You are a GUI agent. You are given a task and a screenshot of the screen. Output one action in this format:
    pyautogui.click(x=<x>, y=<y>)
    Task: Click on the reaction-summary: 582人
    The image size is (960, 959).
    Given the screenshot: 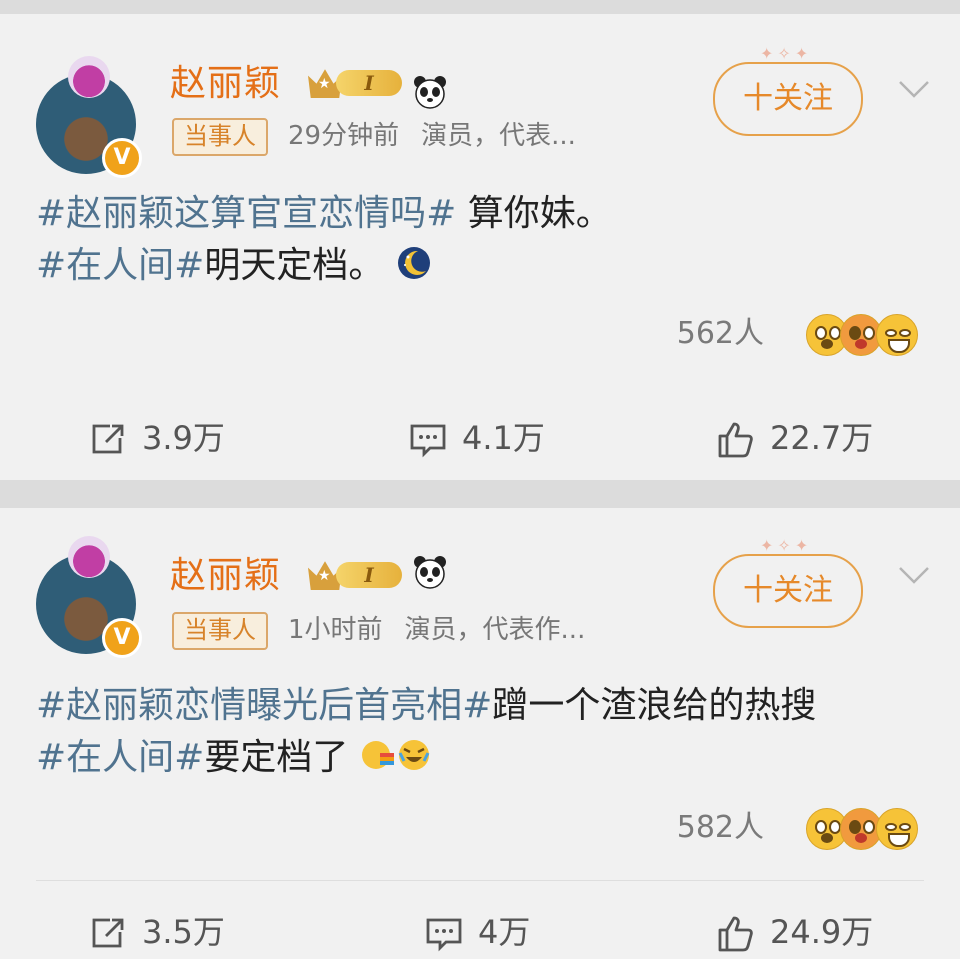 What is the action you would take?
    pyautogui.click(x=744, y=829)
    